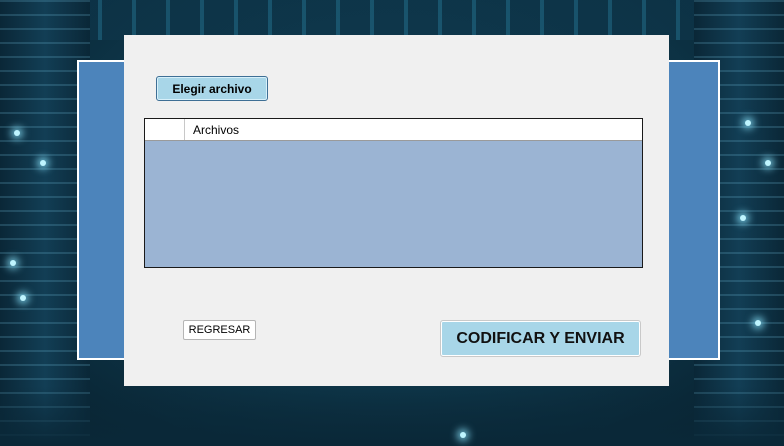 Image resolution: width=784 pixels, height=446 pixels. I want to click on table-header: Archivos, so click(393, 130).